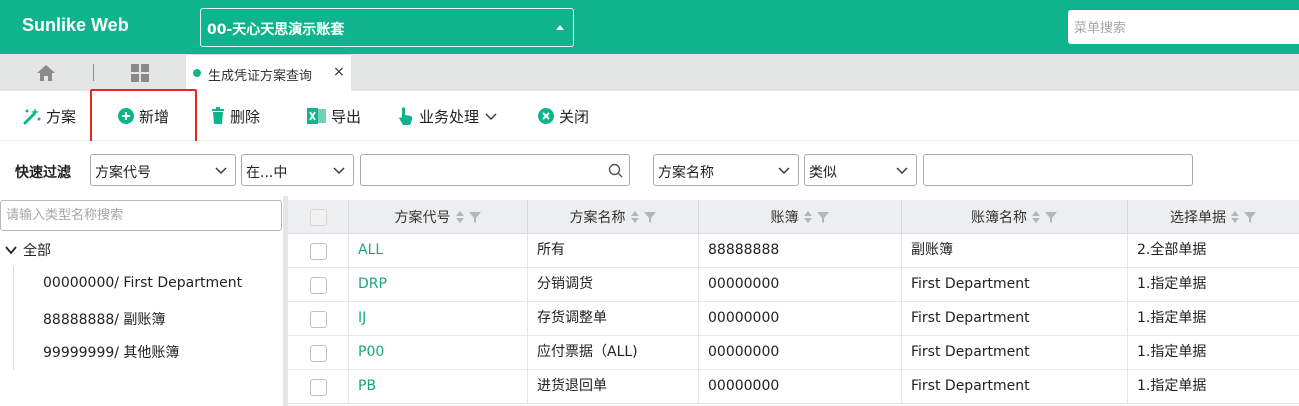 This screenshot has height=406, width=1299. What do you see at coordinates (438, 250) in the screenshot?
I see `cell-code: ALL` at bounding box center [438, 250].